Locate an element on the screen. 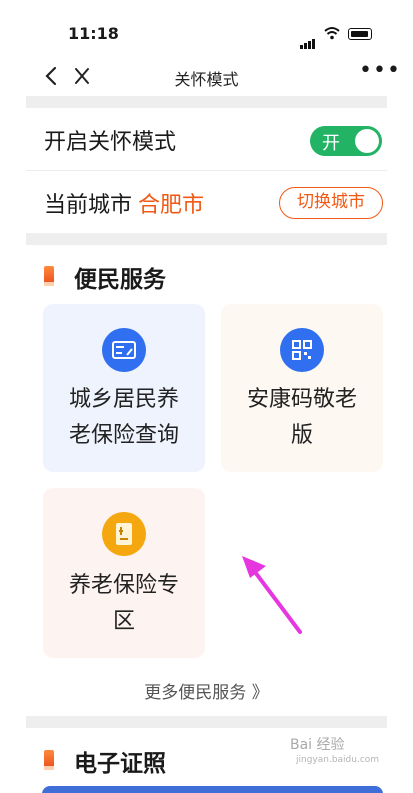 This screenshot has width=413, height=793. card-label-line2: 版 is located at coordinates (301, 435).